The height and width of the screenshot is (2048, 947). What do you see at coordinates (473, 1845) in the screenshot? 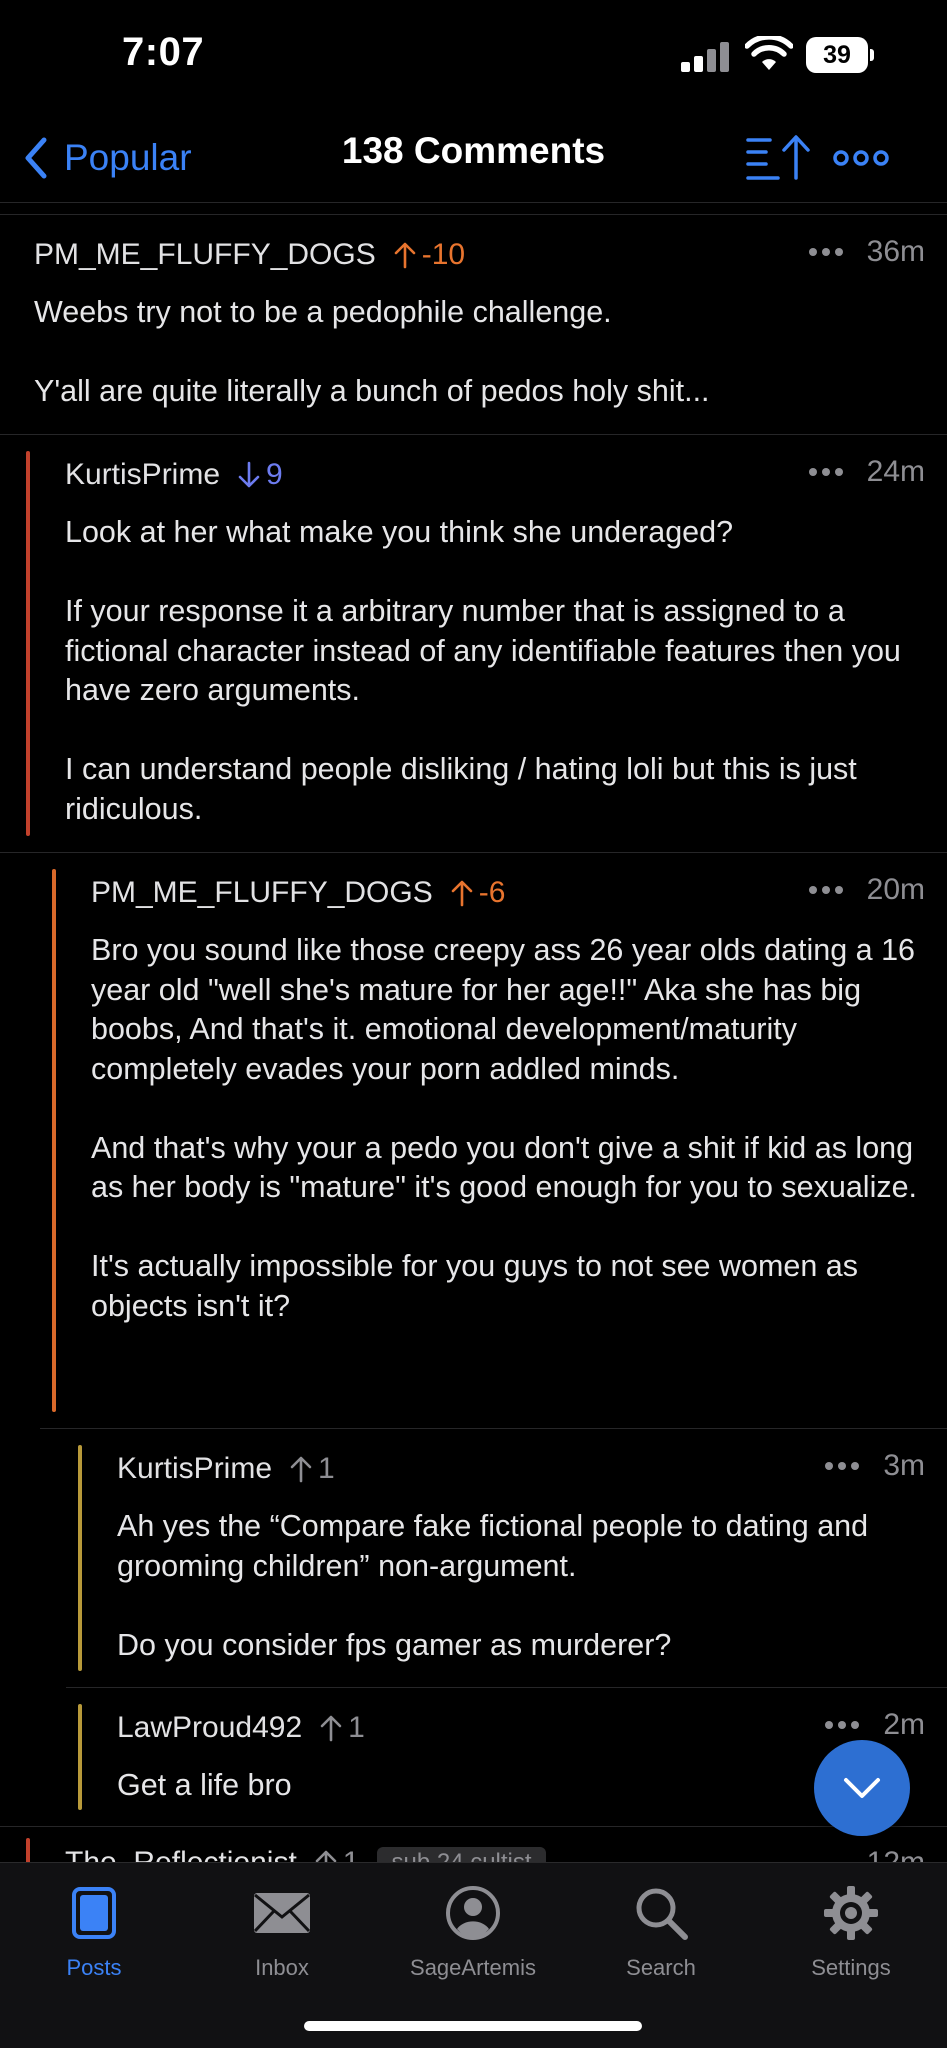
I see `comment-partial: The_Reflectionist 1 sub 24 cultist 12m` at bounding box center [473, 1845].